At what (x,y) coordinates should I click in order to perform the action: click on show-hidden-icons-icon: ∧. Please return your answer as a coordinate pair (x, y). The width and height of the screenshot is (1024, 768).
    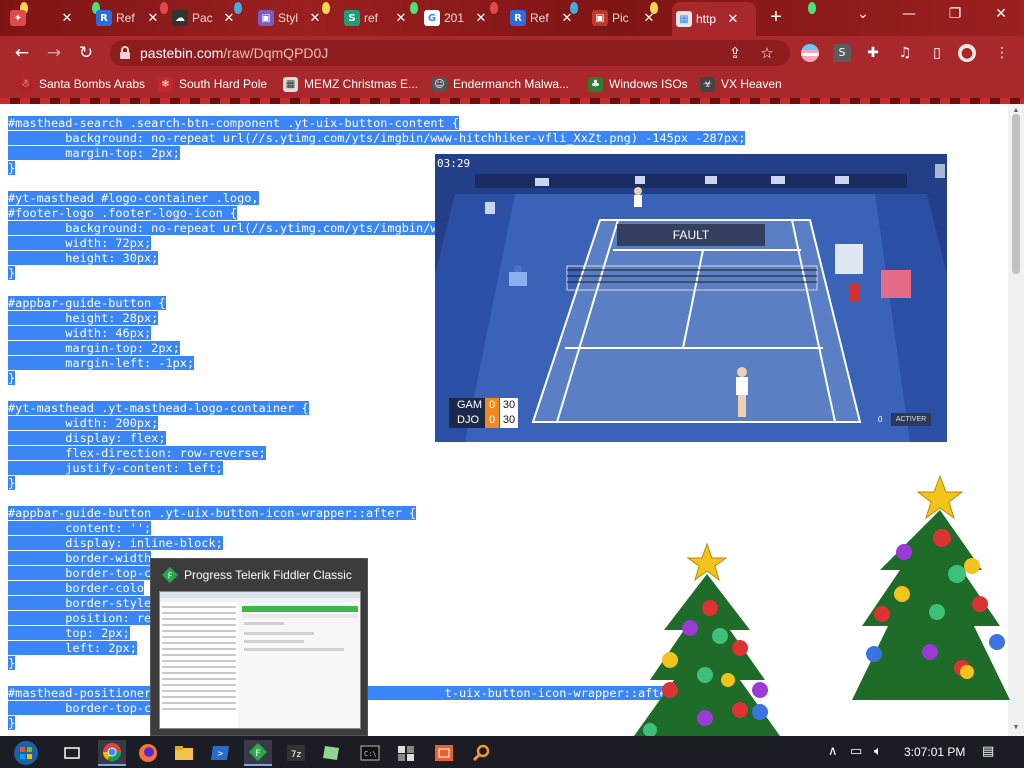
    Looking at the image, I should click on (833, 751).